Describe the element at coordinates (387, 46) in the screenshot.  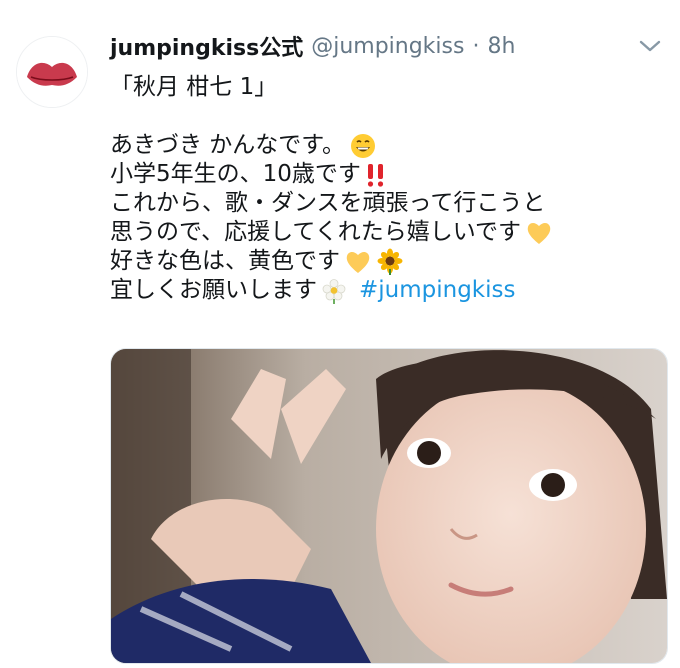
I see `user-handle: @jumpingkiss` at that location.